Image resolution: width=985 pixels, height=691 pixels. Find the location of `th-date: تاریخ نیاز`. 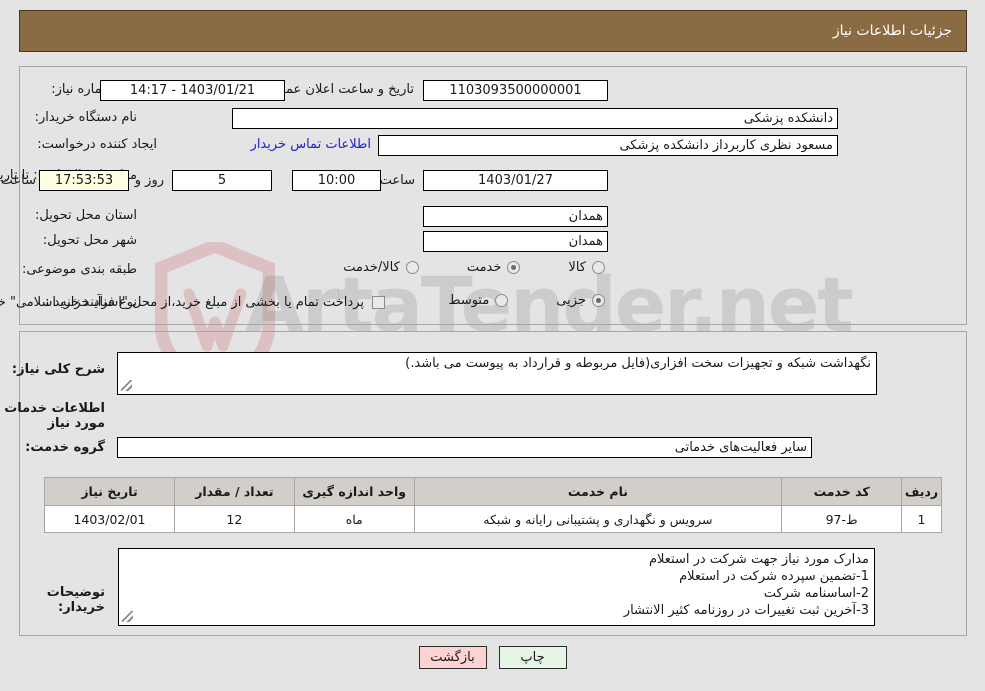

th-date: تاریخ نیاز is located at coordinates (109, 491).